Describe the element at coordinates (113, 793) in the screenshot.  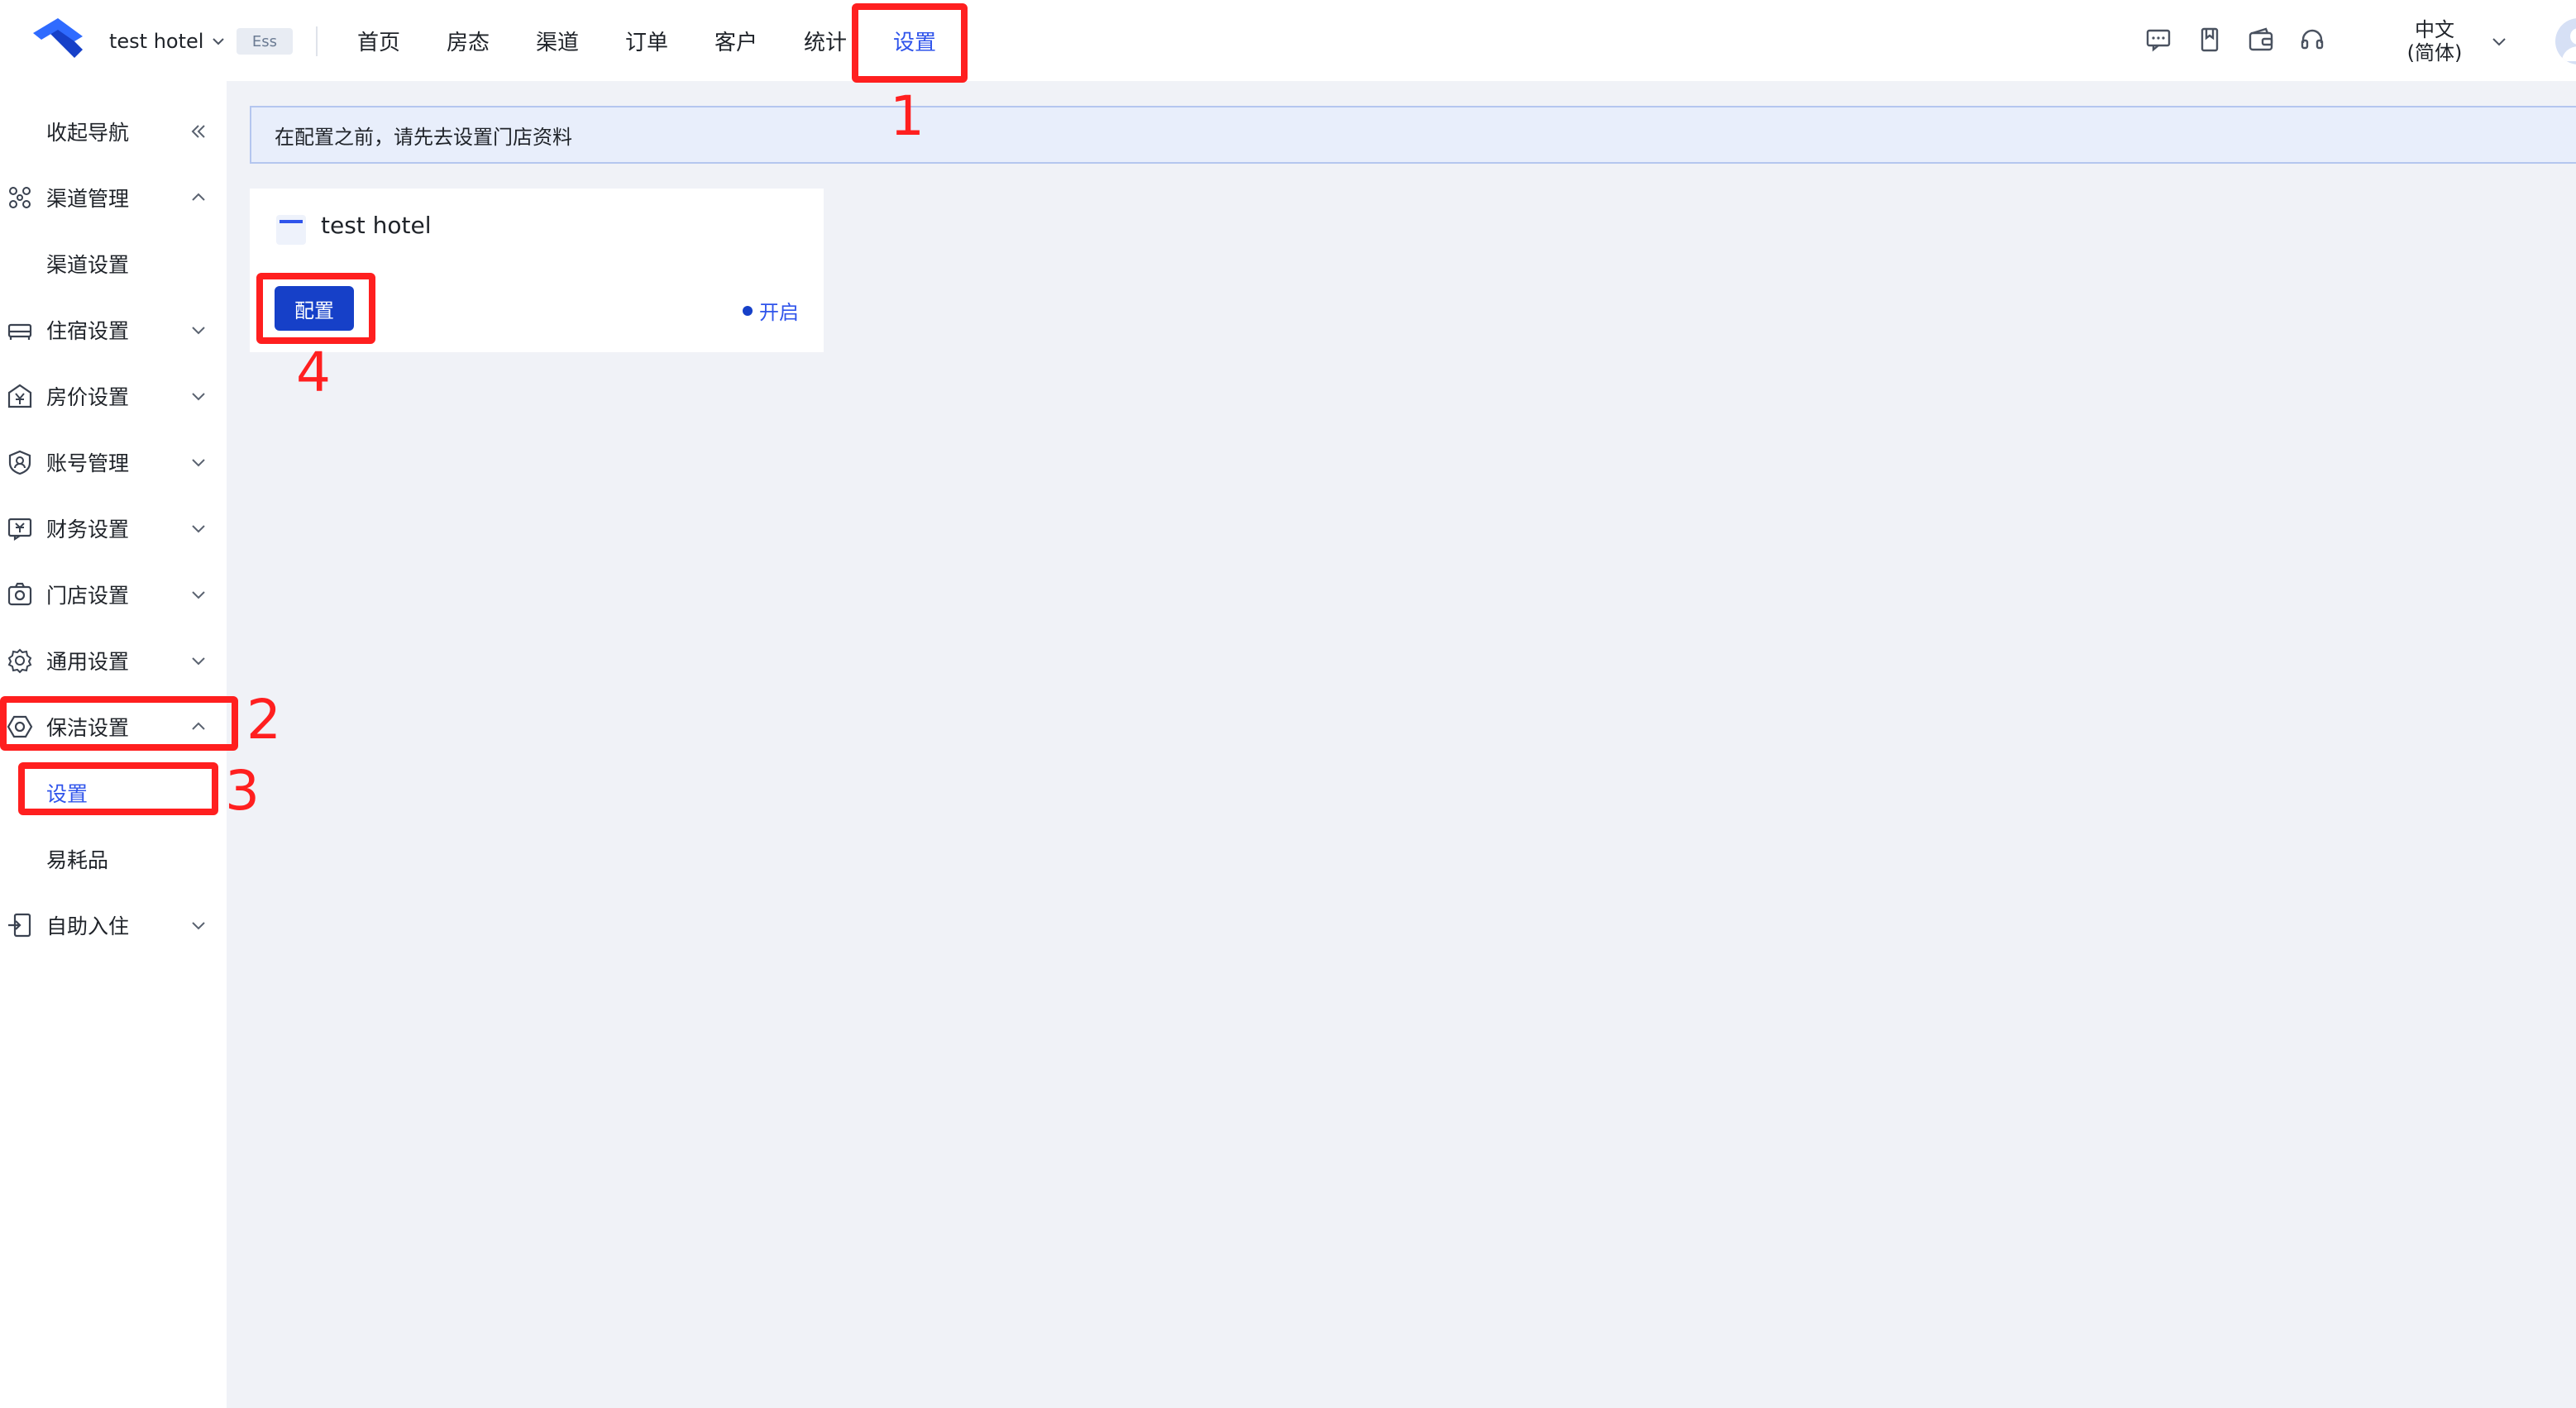
I see `sidebar-item-cleaning-setup: 设置` at that location.